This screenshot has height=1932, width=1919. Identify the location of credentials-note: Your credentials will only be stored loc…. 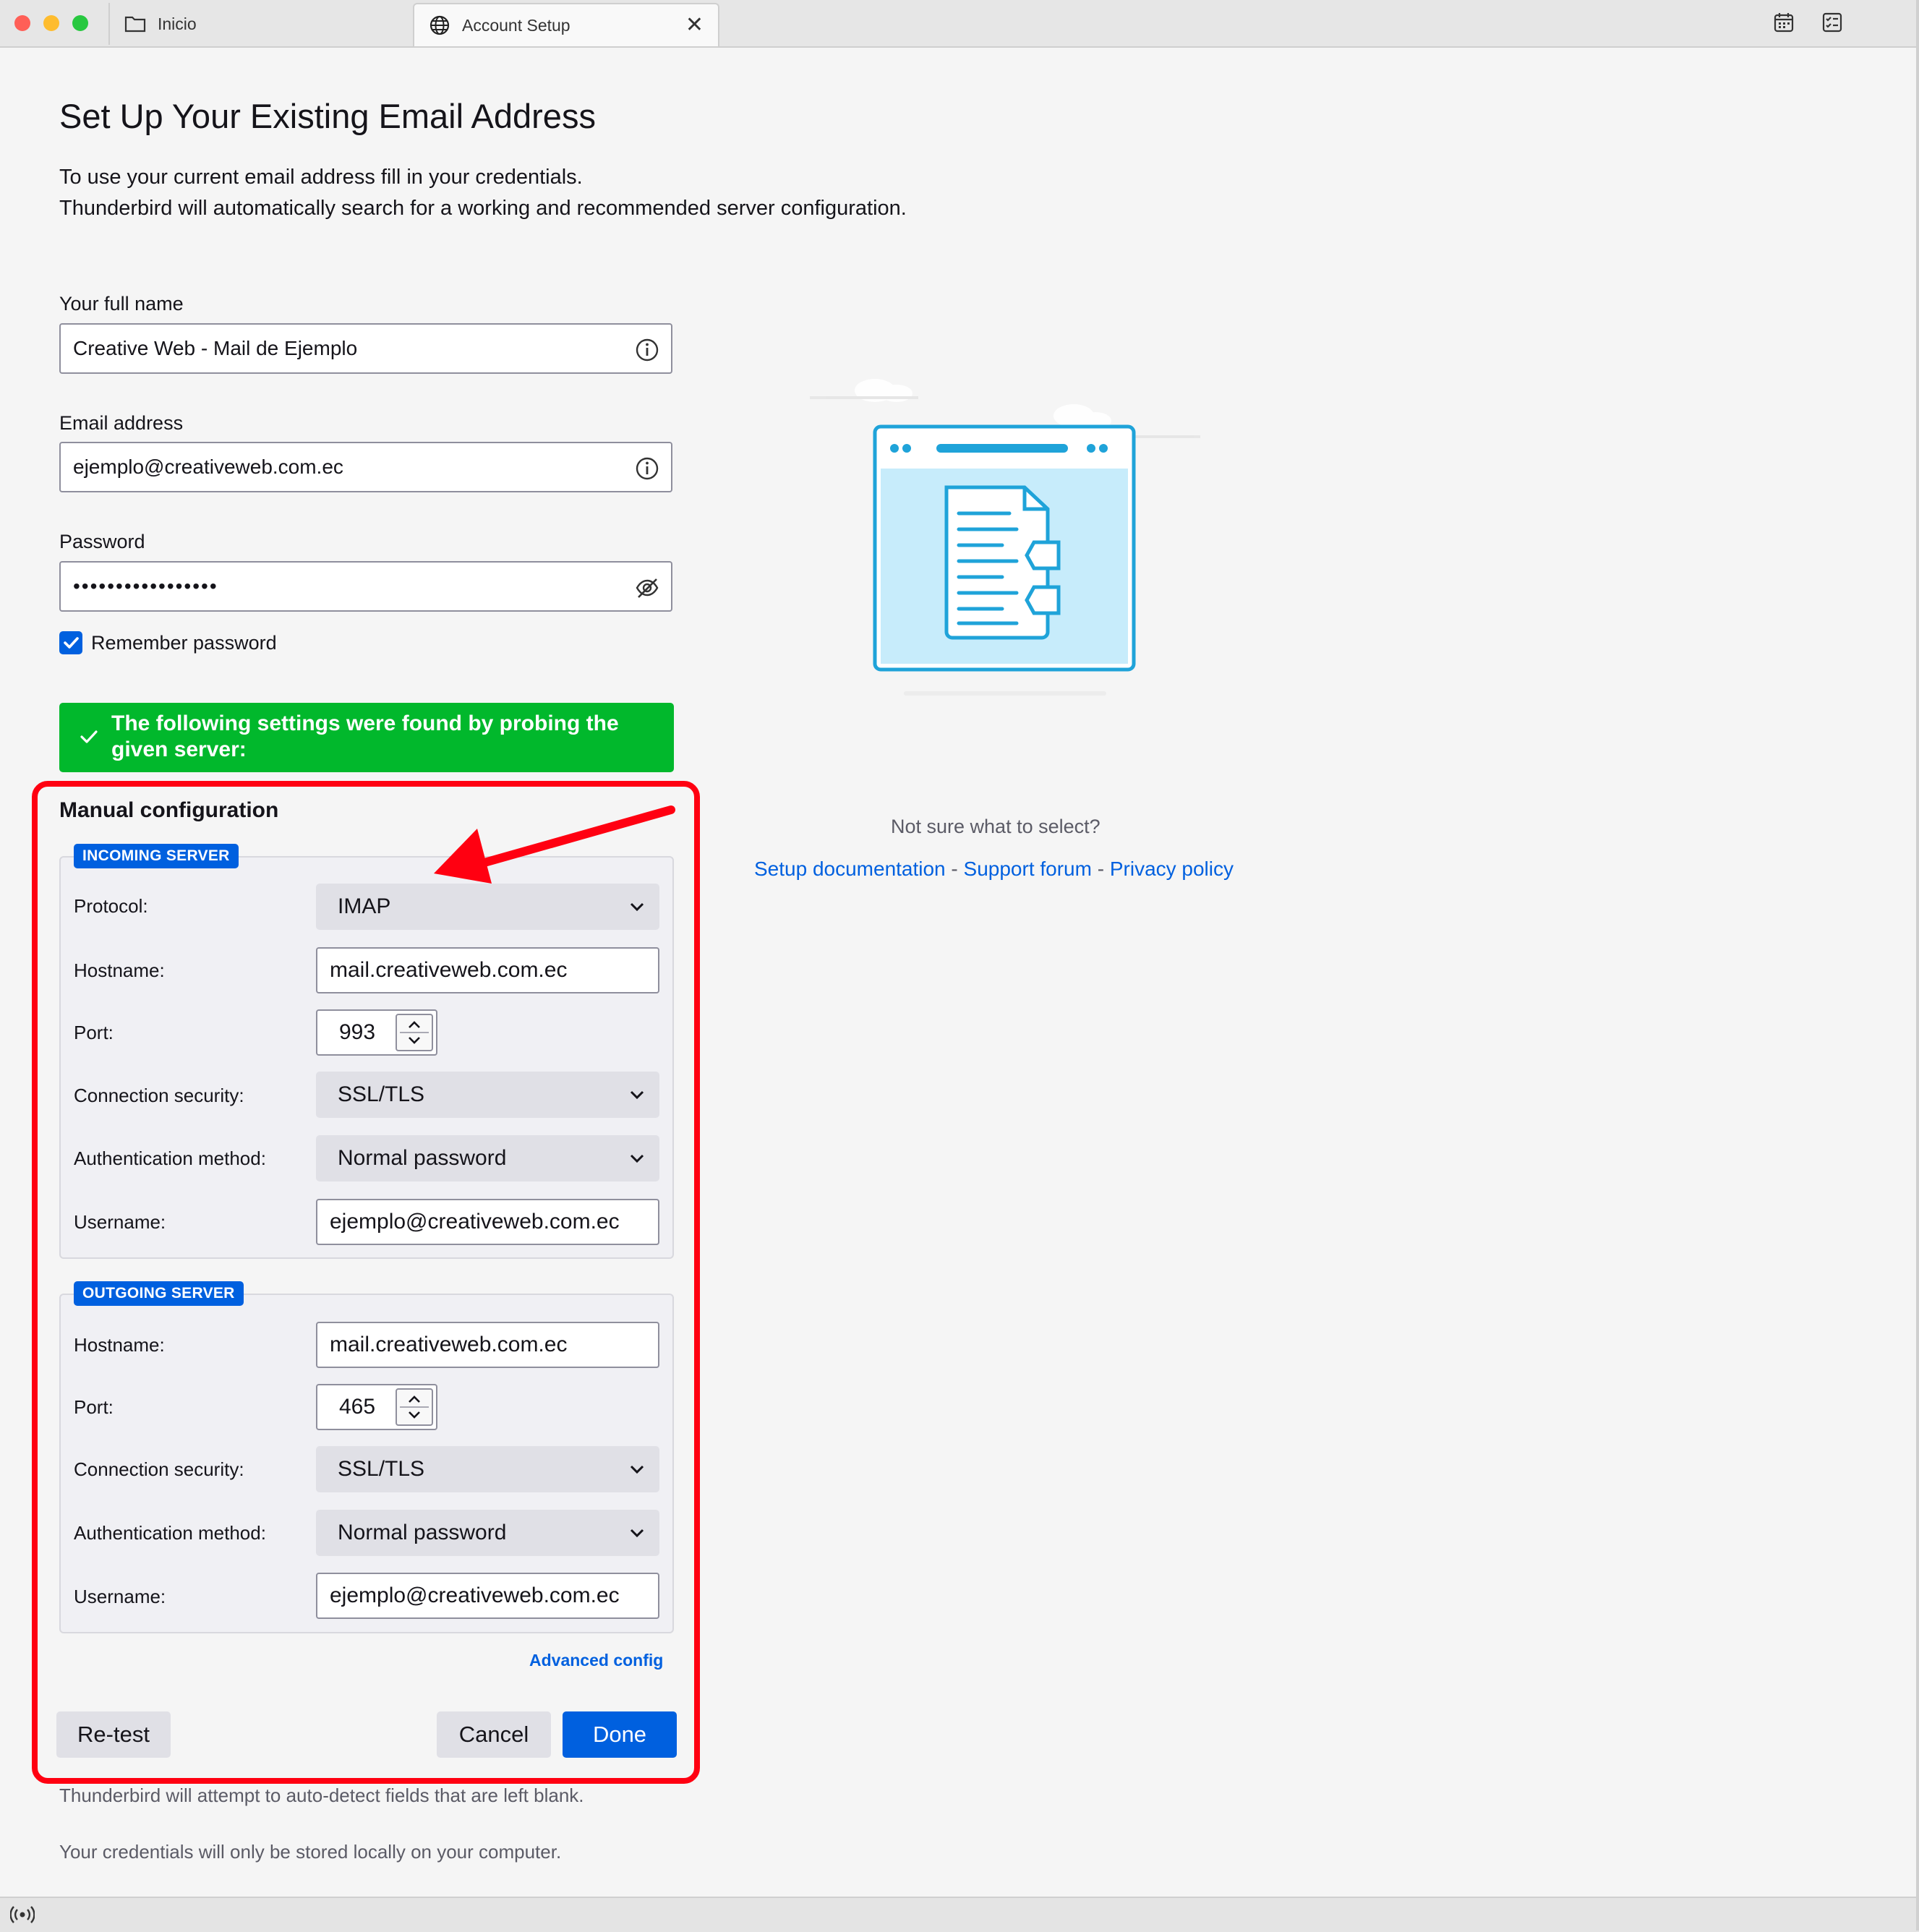
(310, 1852).